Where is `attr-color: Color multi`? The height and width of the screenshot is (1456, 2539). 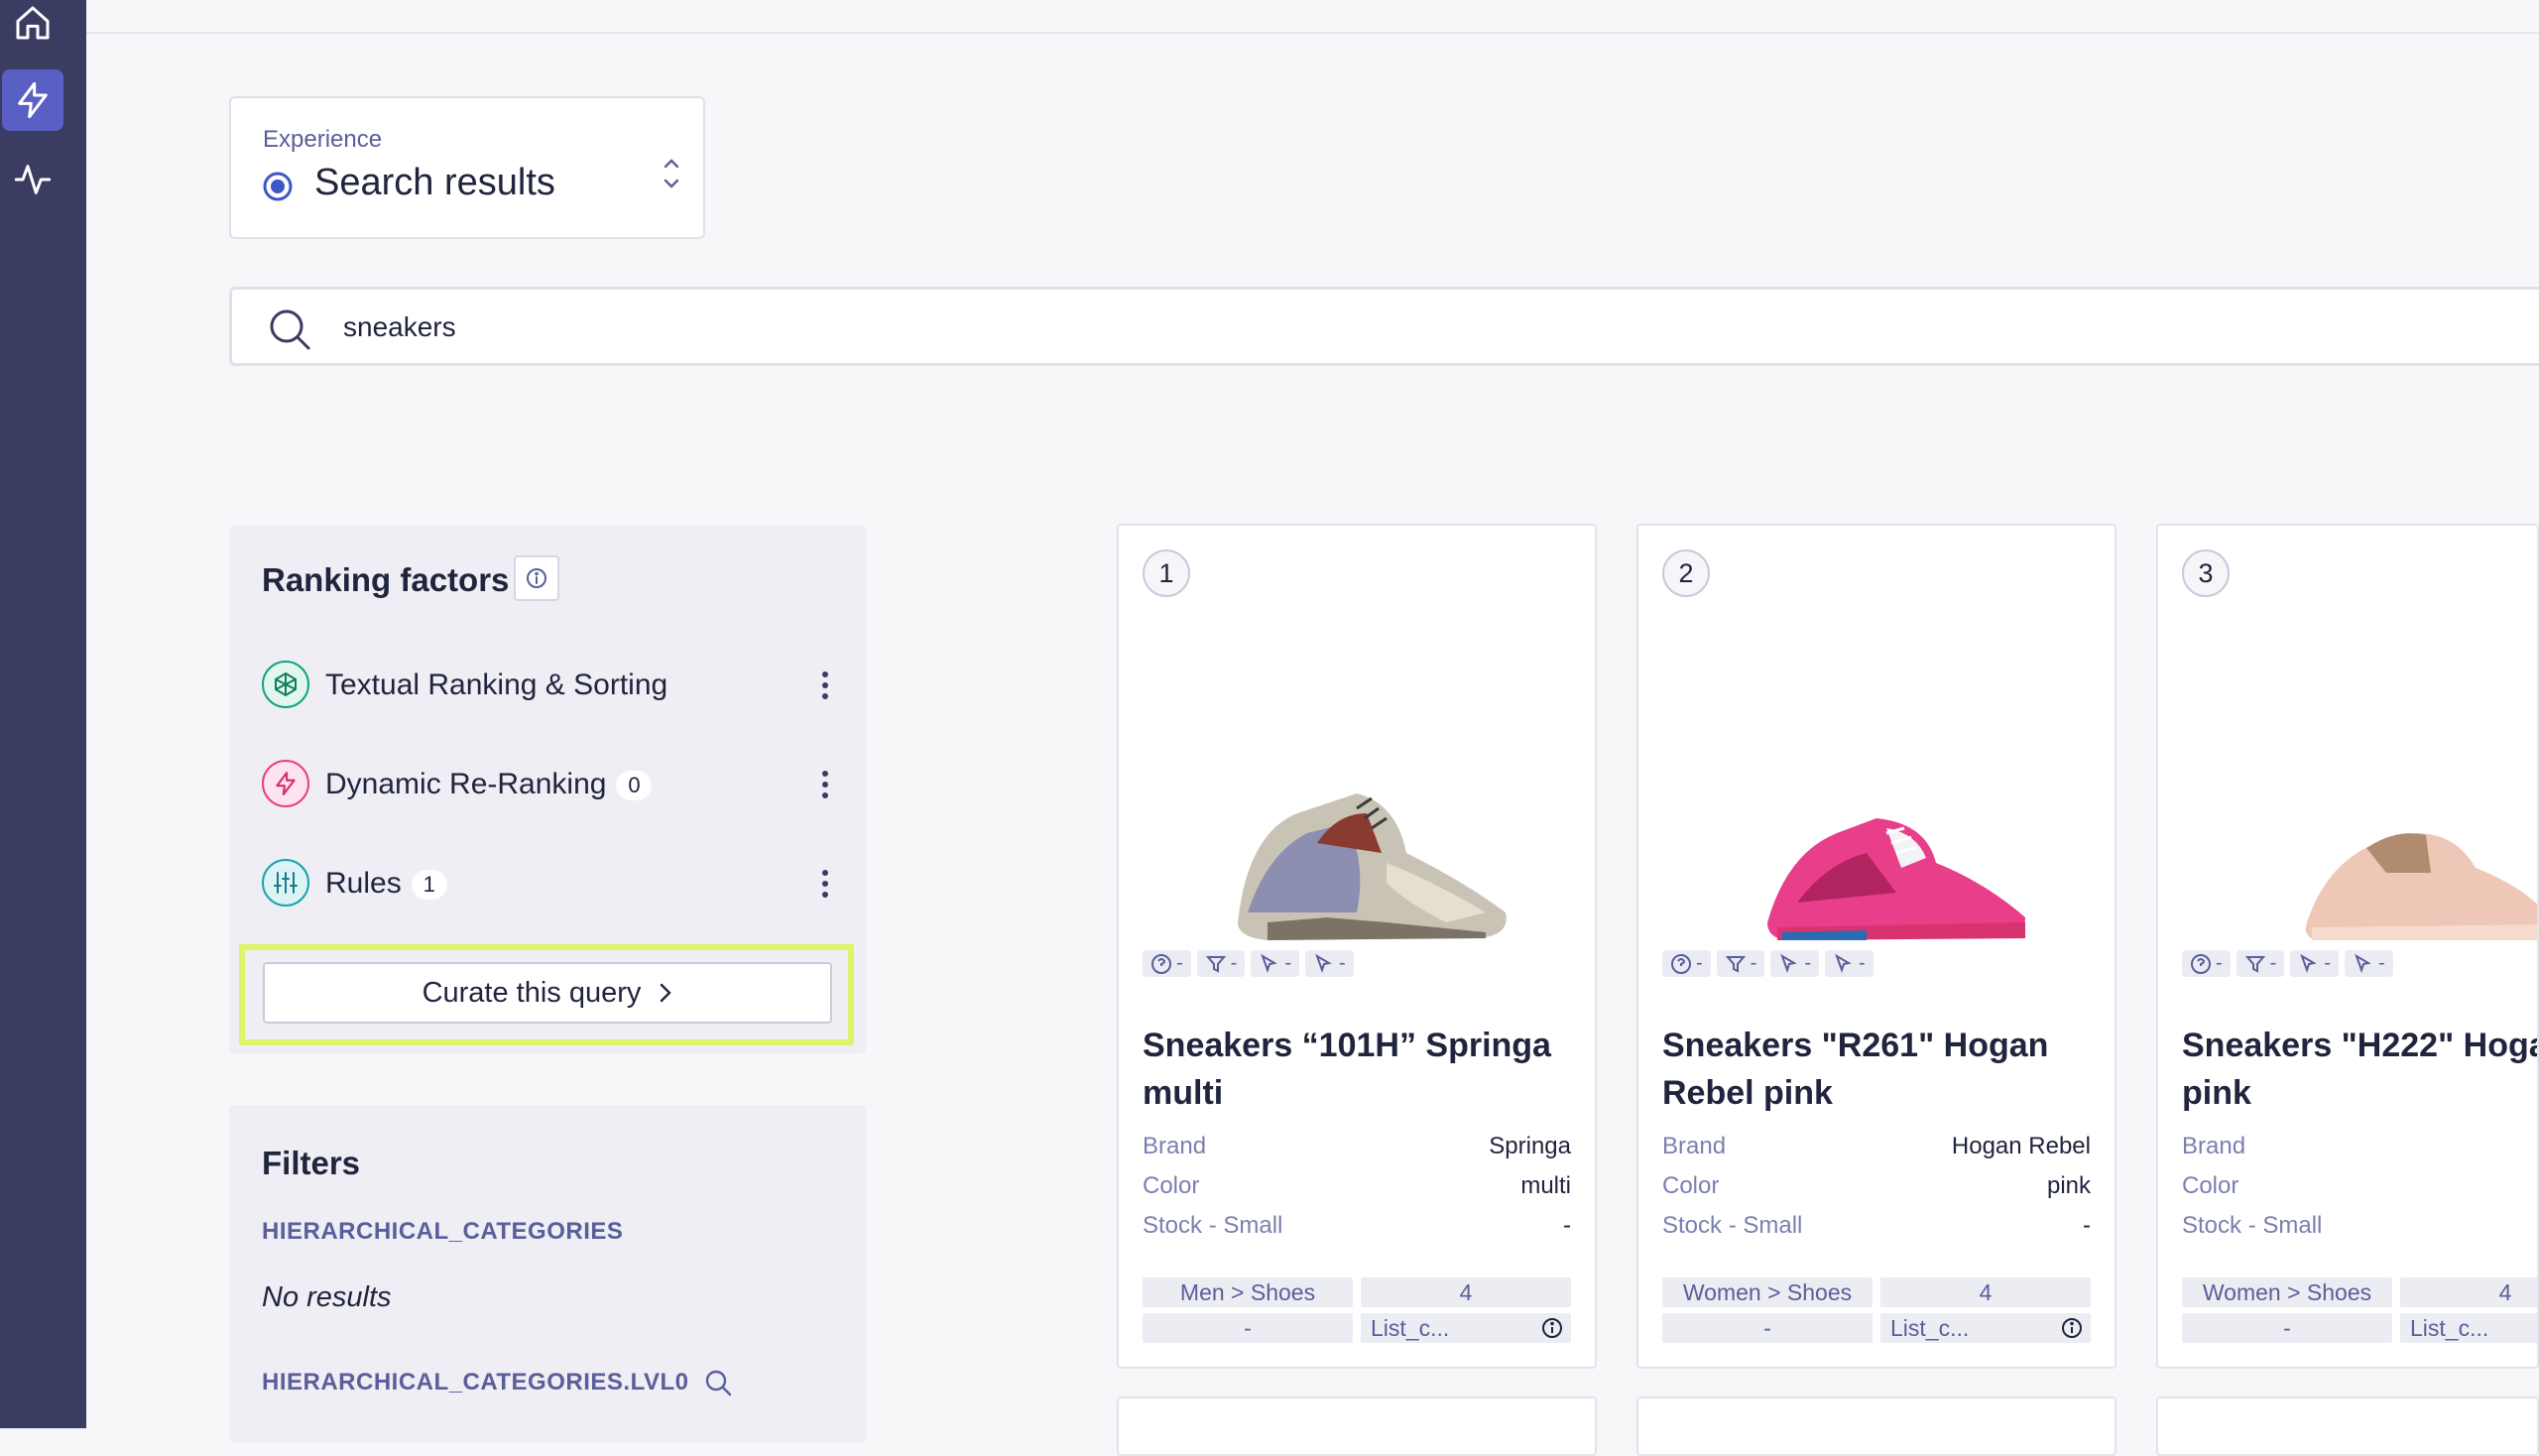 attr-color: Color multi is located at coordinates (1357, 1185).